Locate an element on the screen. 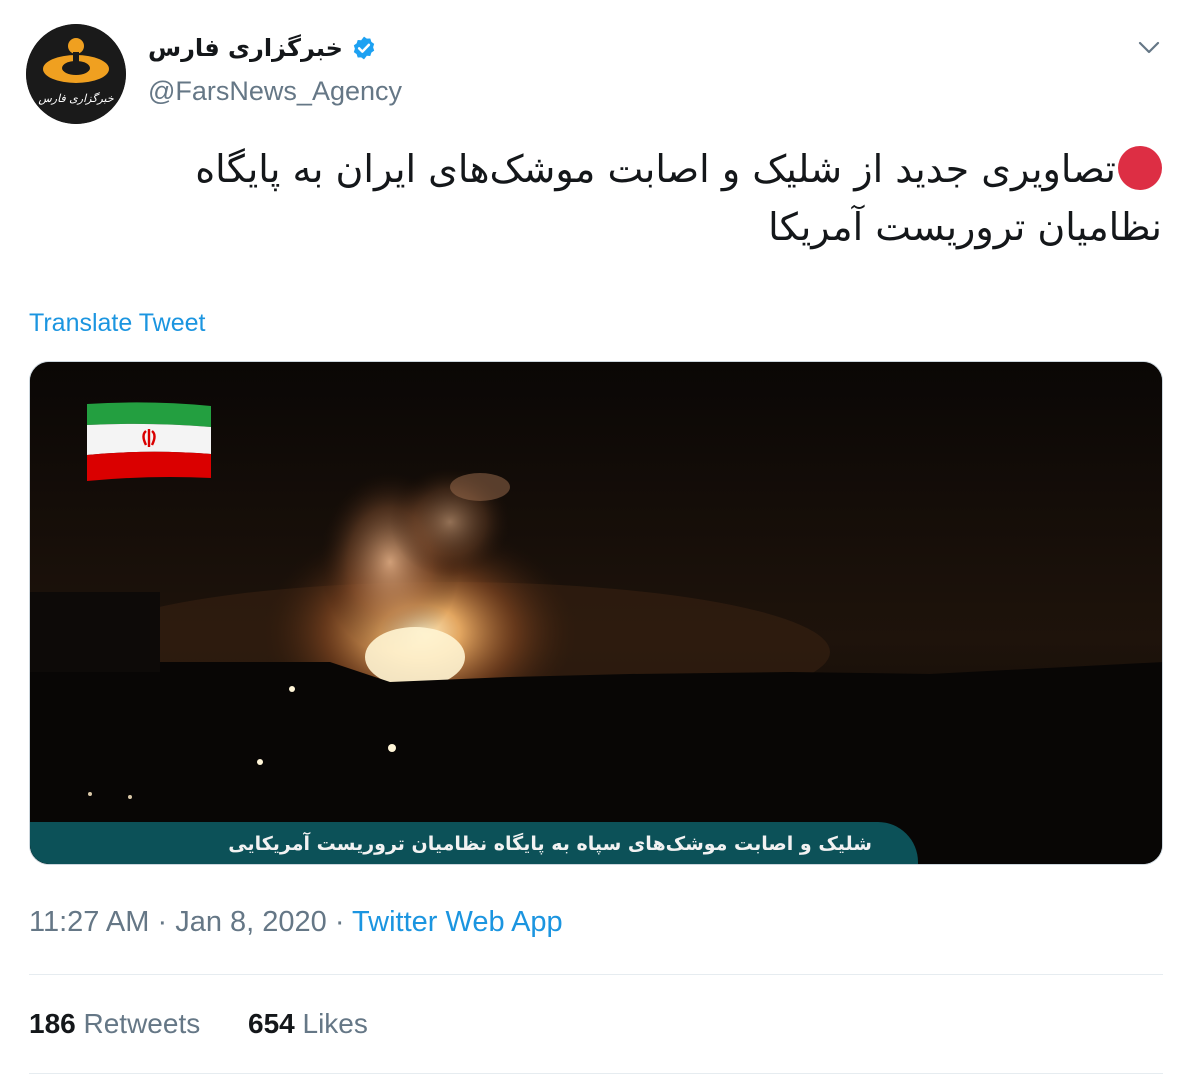 The width and height of the screenshot is (1194, 1082). tweet-source-link: Twitter Web App is located at coordinates (457, 922).